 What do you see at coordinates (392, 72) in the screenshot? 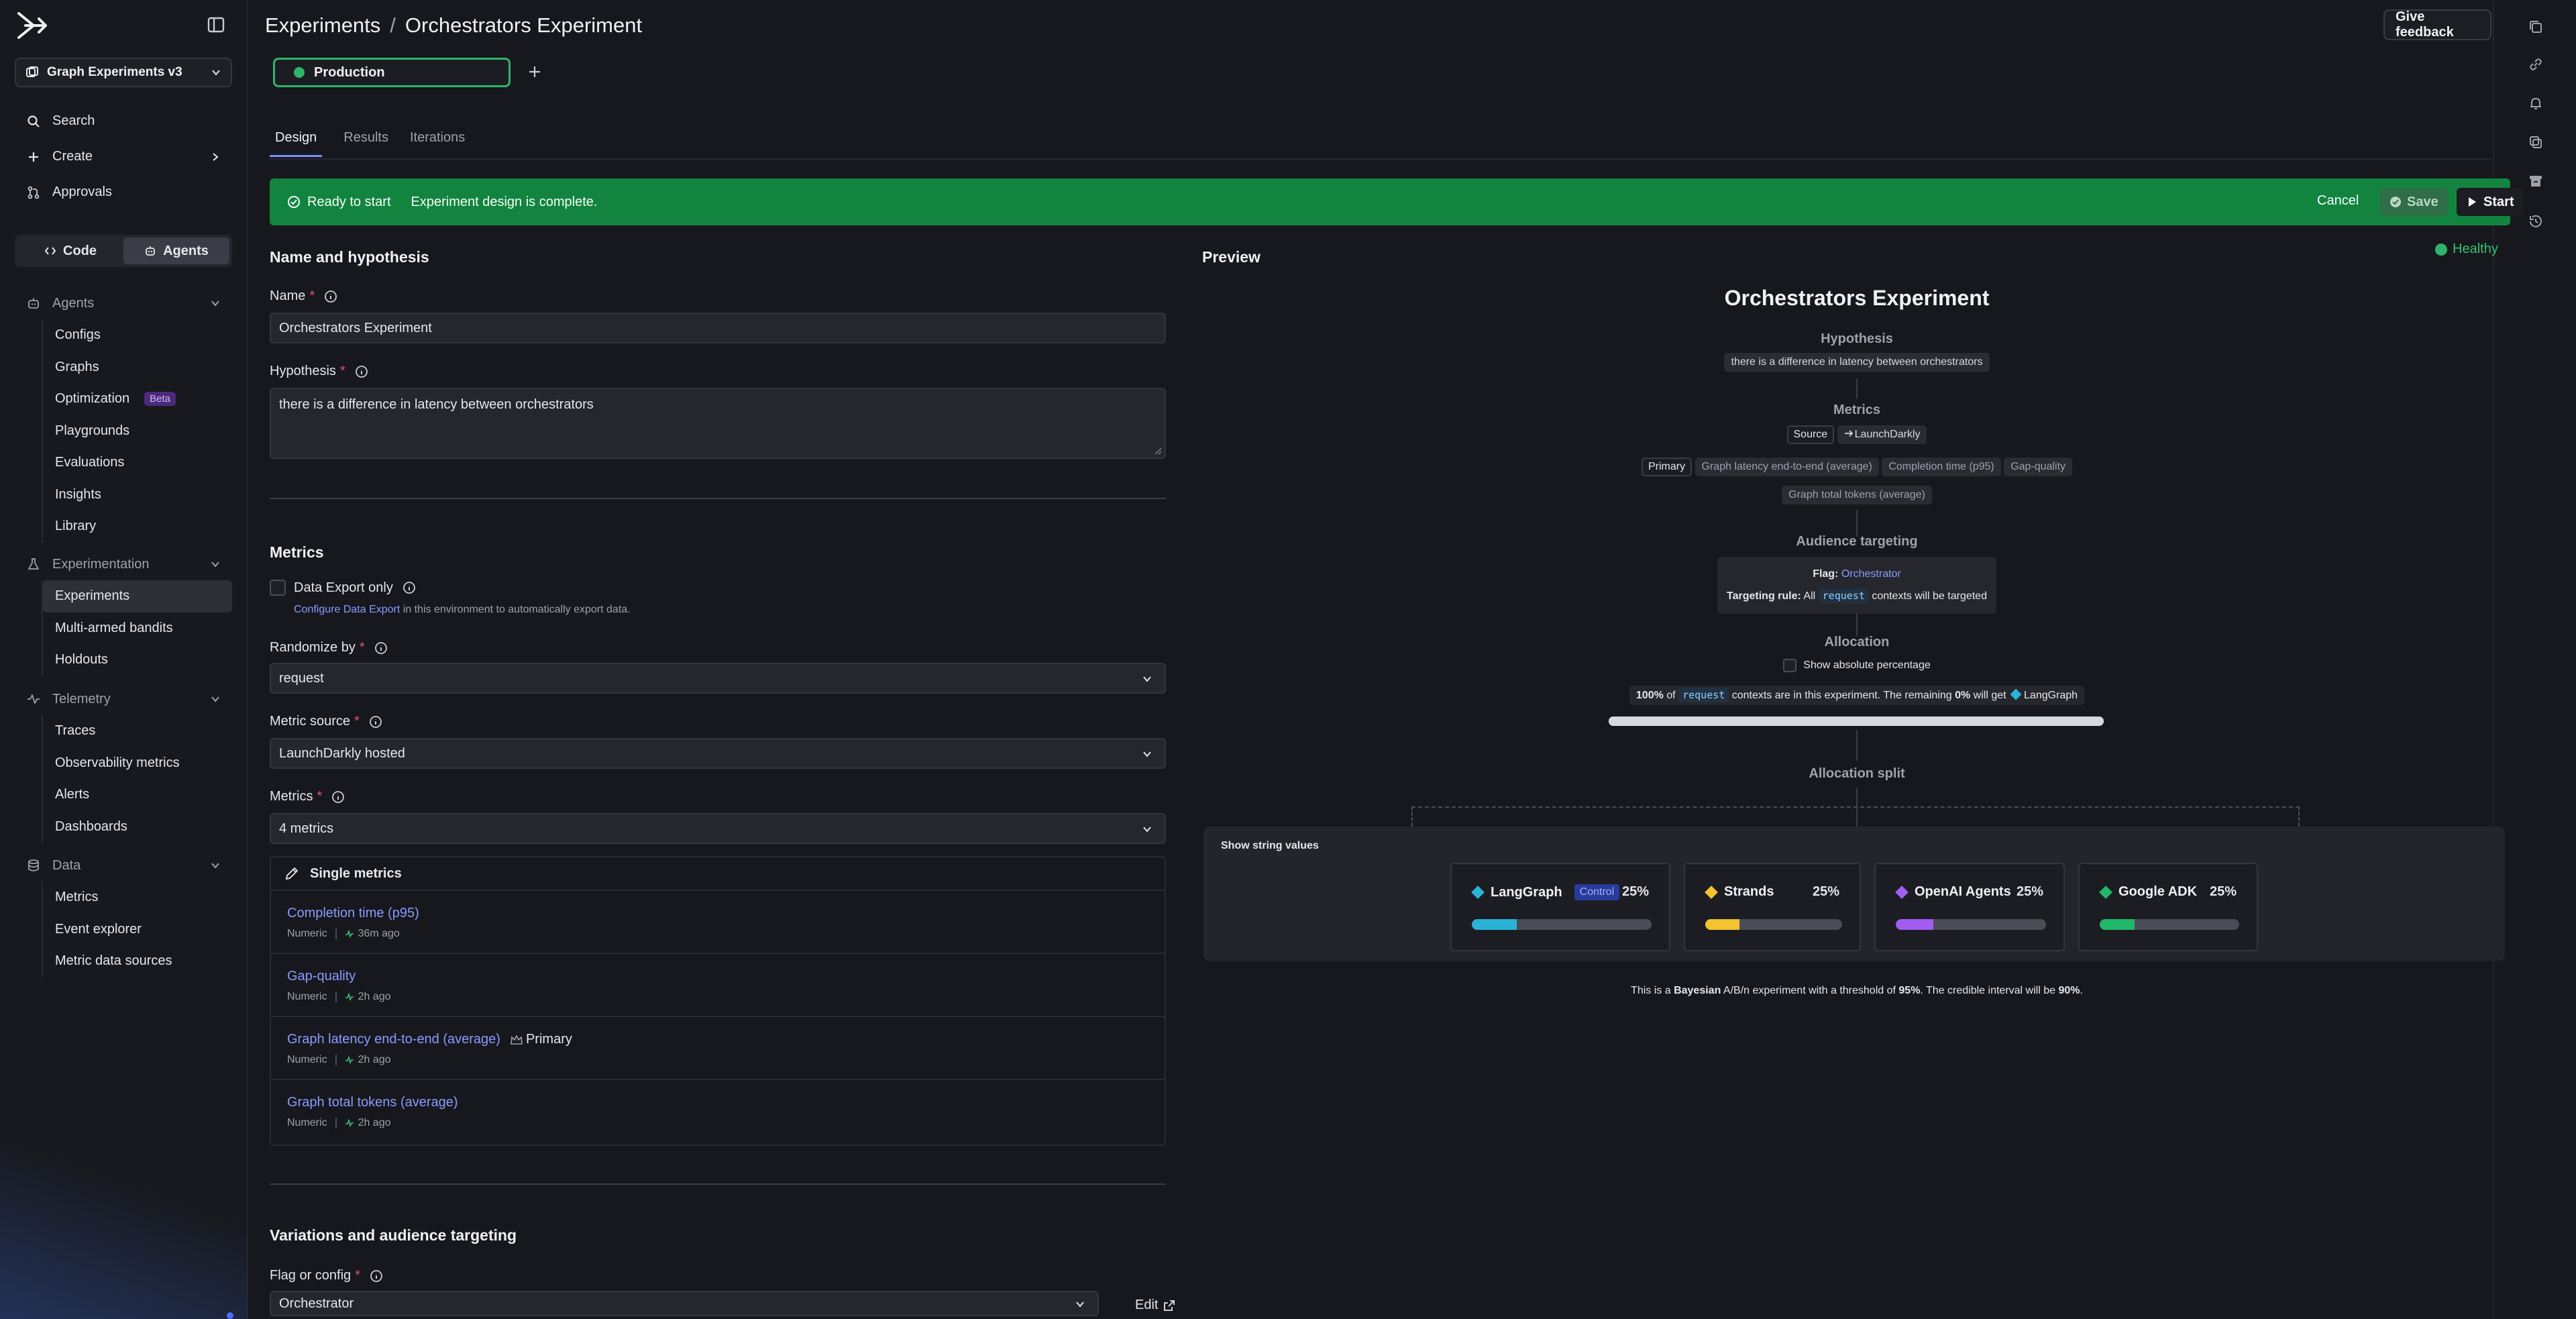
I see `environment-tab-production: Production` at bounding box center [392, 72].